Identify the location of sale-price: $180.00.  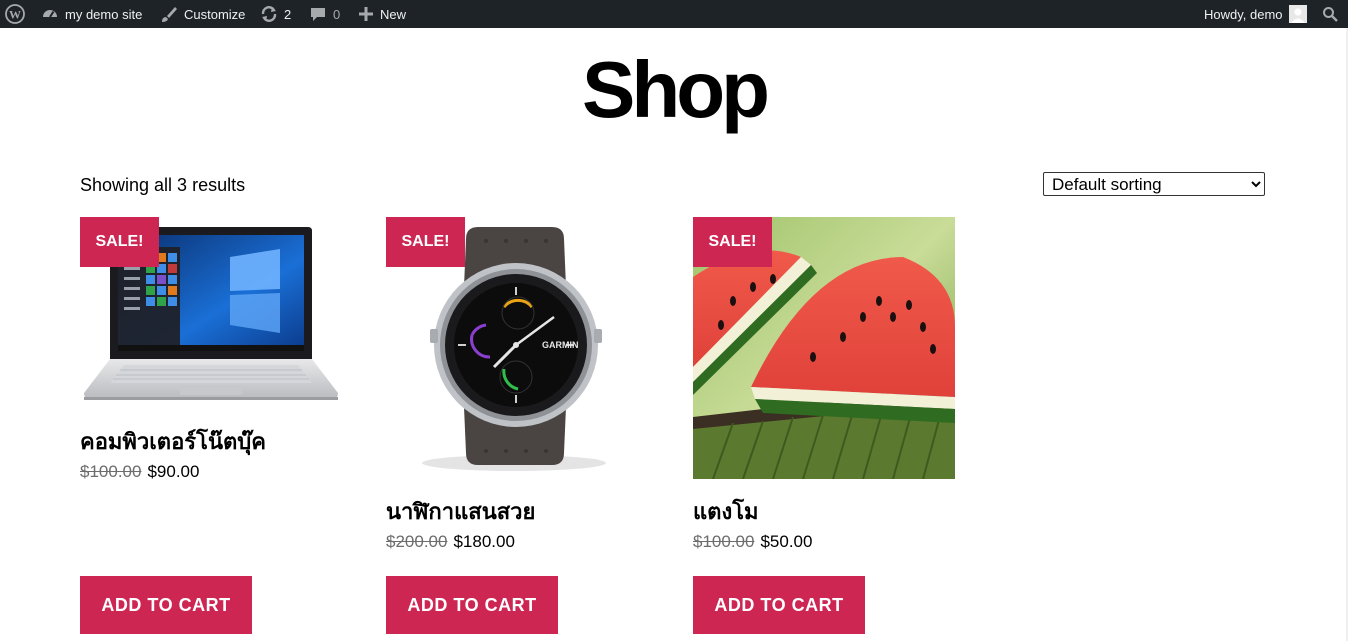
(484, 541).